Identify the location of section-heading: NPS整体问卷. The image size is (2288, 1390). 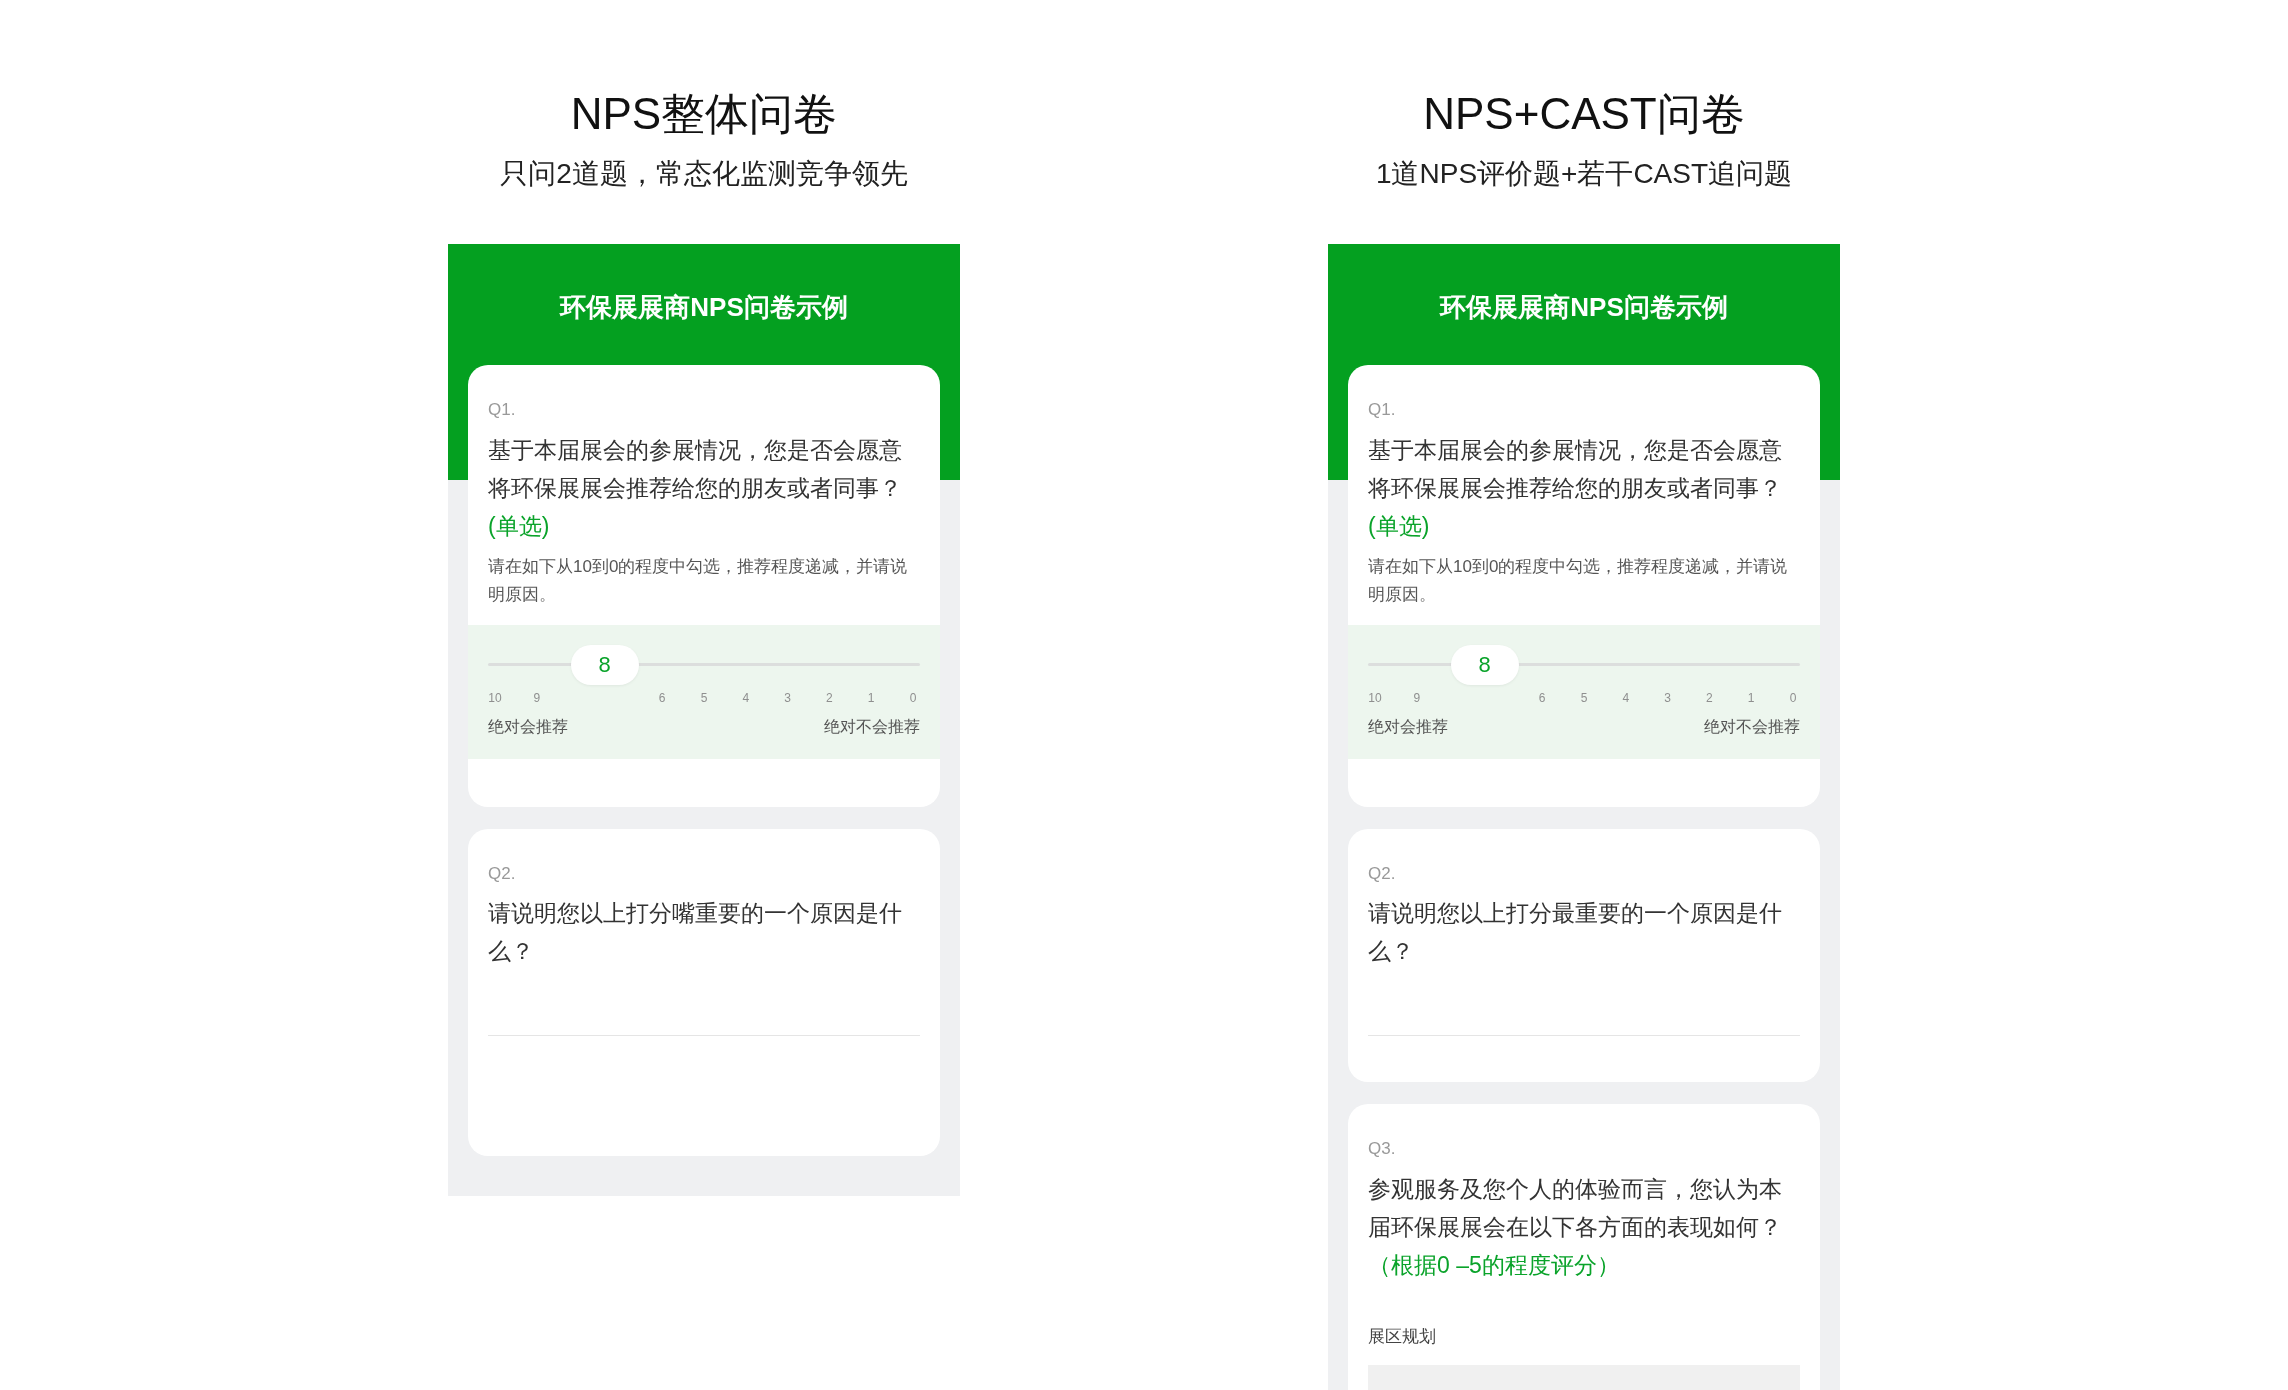
(704, 114).